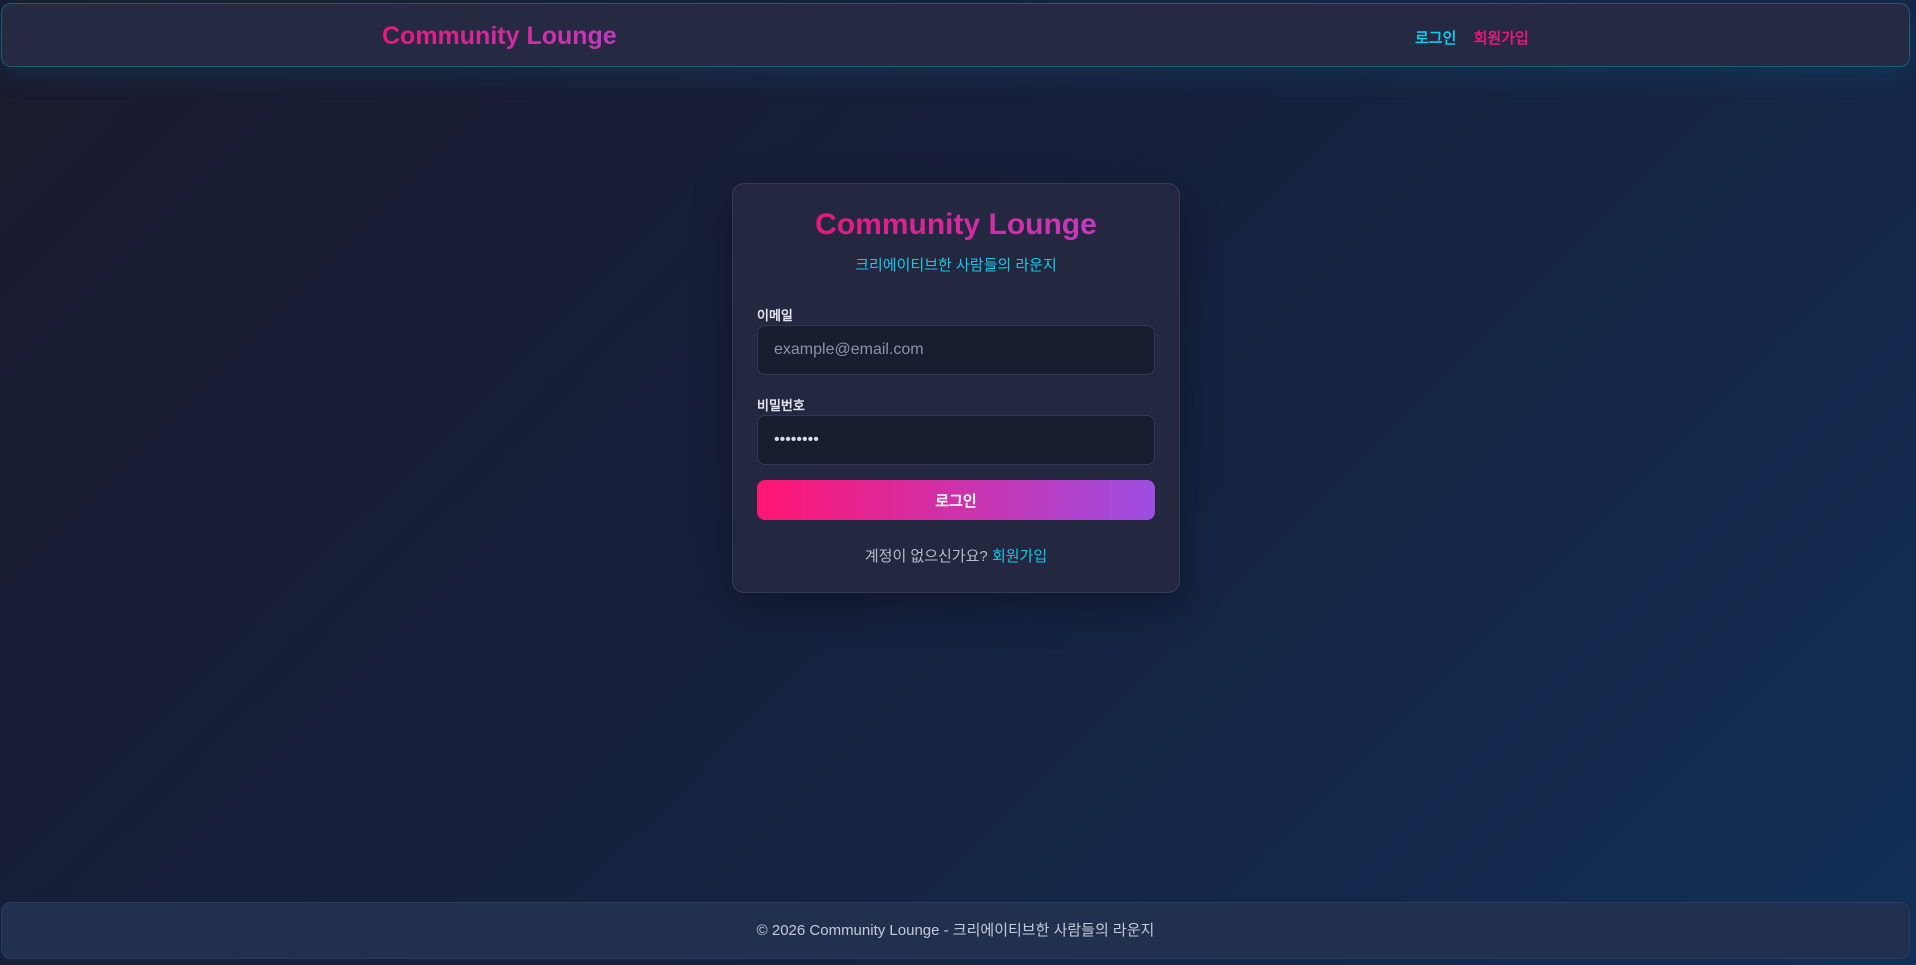  I want to click on signup-link: 회원가입, so click(1019, 556).